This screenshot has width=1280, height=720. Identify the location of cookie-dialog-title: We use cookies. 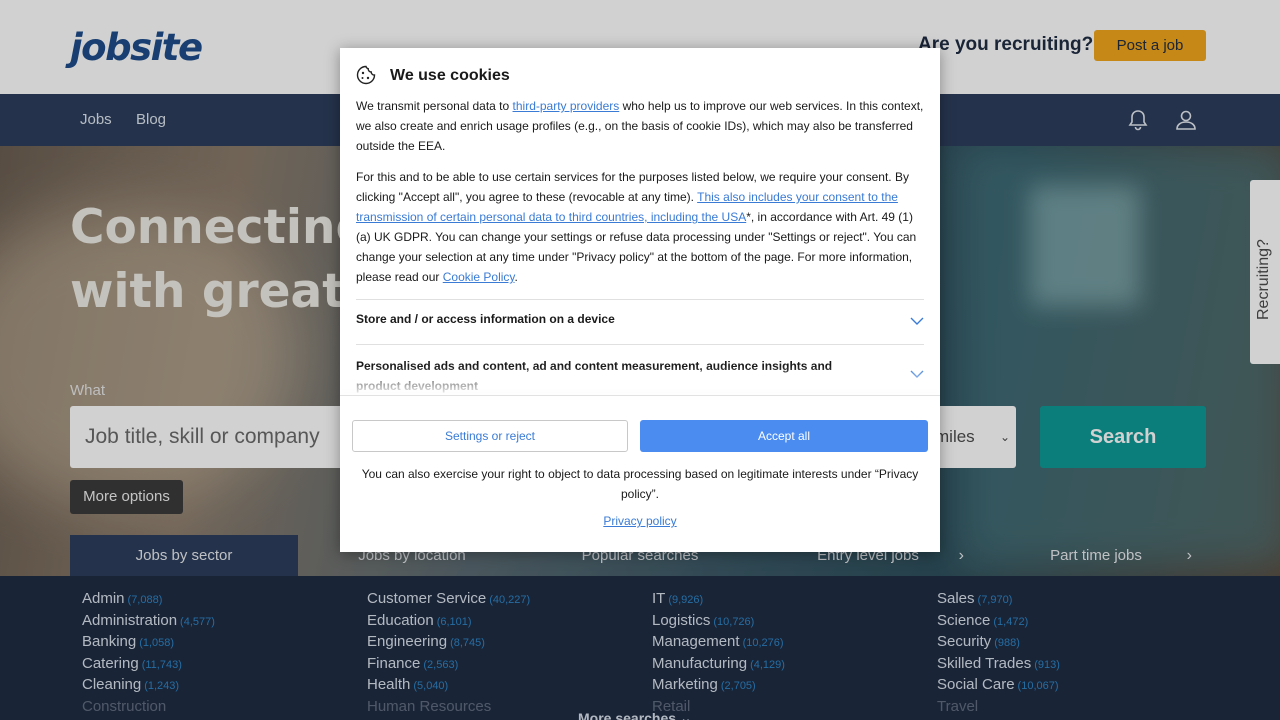
(450, 75).